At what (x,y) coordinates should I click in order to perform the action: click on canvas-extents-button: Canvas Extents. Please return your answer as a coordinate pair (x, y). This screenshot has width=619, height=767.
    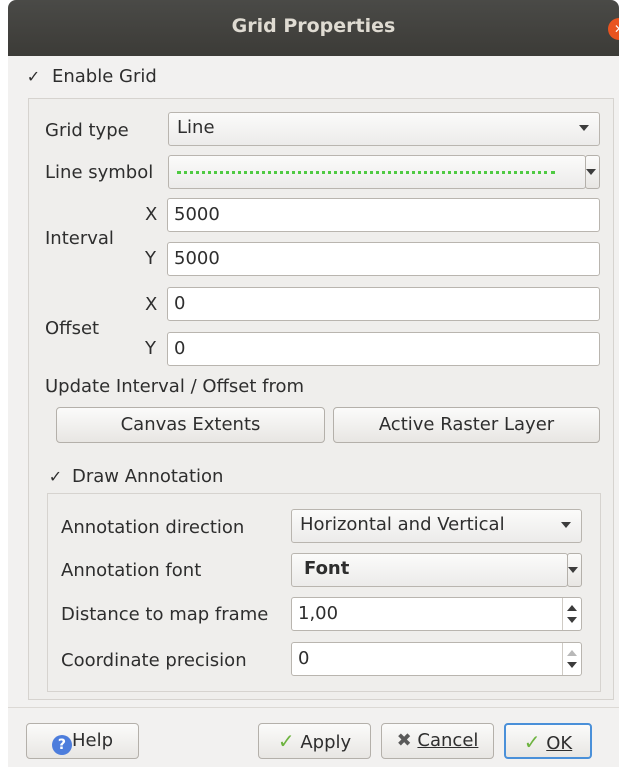
    Looking at the image, I should click on (190, 425).